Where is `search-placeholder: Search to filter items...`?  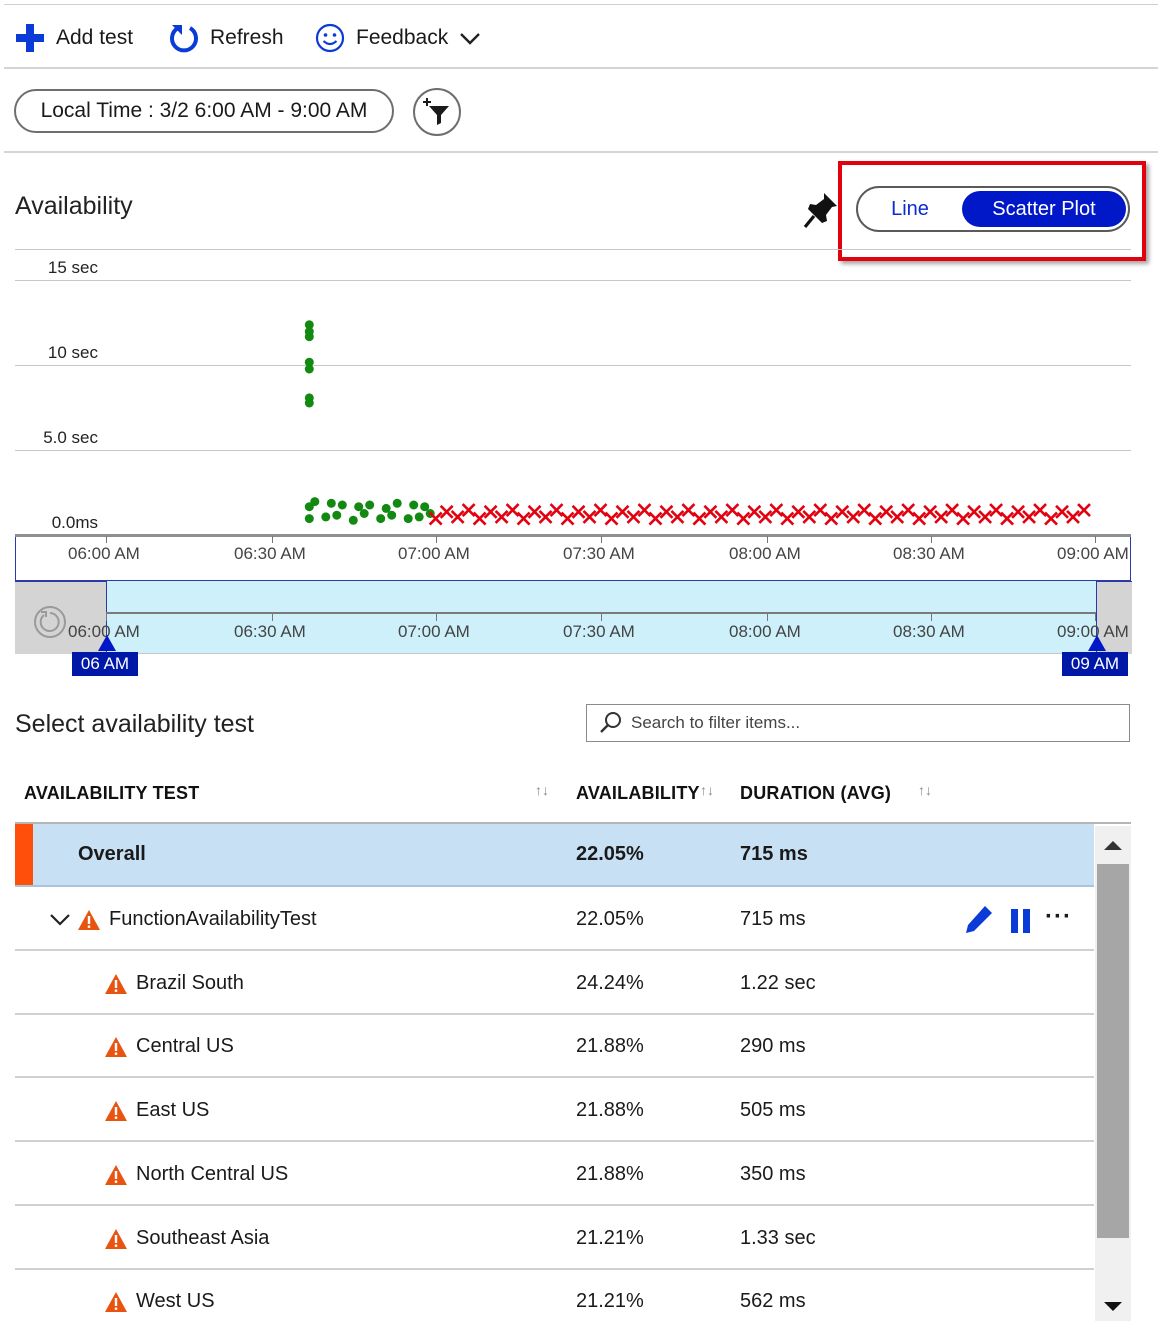 search-placeholder: Search to filter items... is located at coordinates (716, 722).